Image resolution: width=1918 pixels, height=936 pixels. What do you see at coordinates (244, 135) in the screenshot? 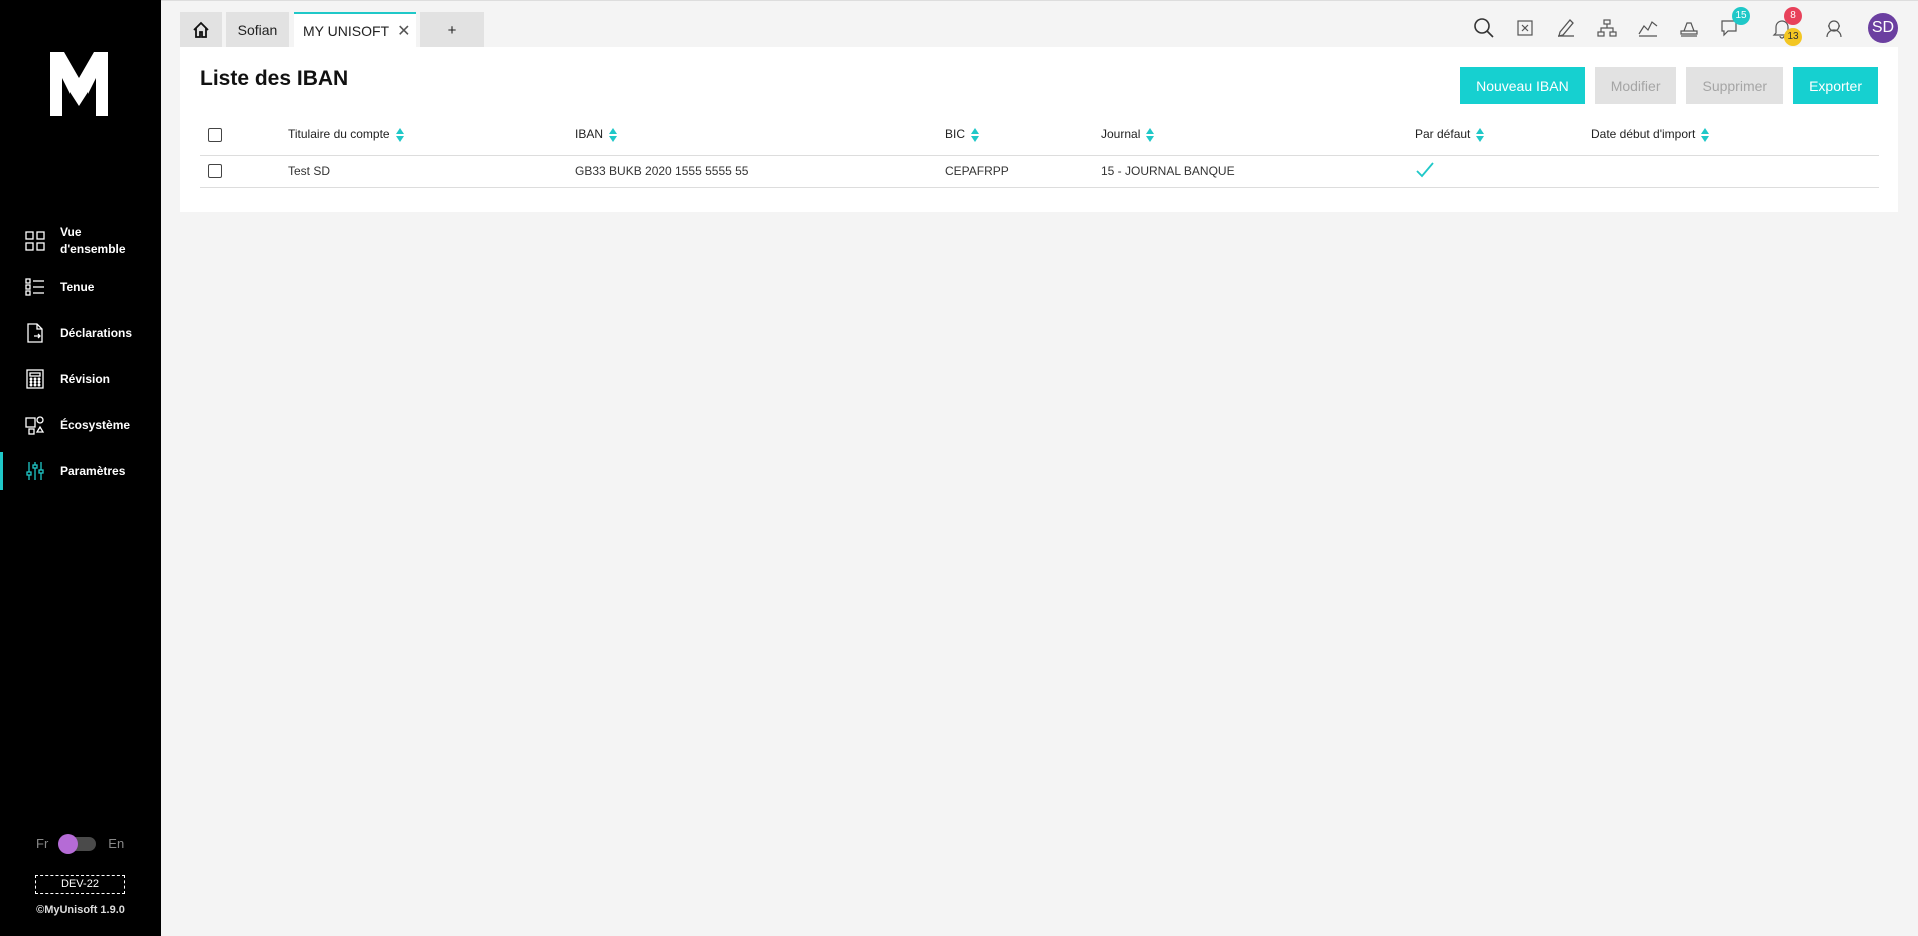
I see `select-all-cell` at bounding box center [244, 135].